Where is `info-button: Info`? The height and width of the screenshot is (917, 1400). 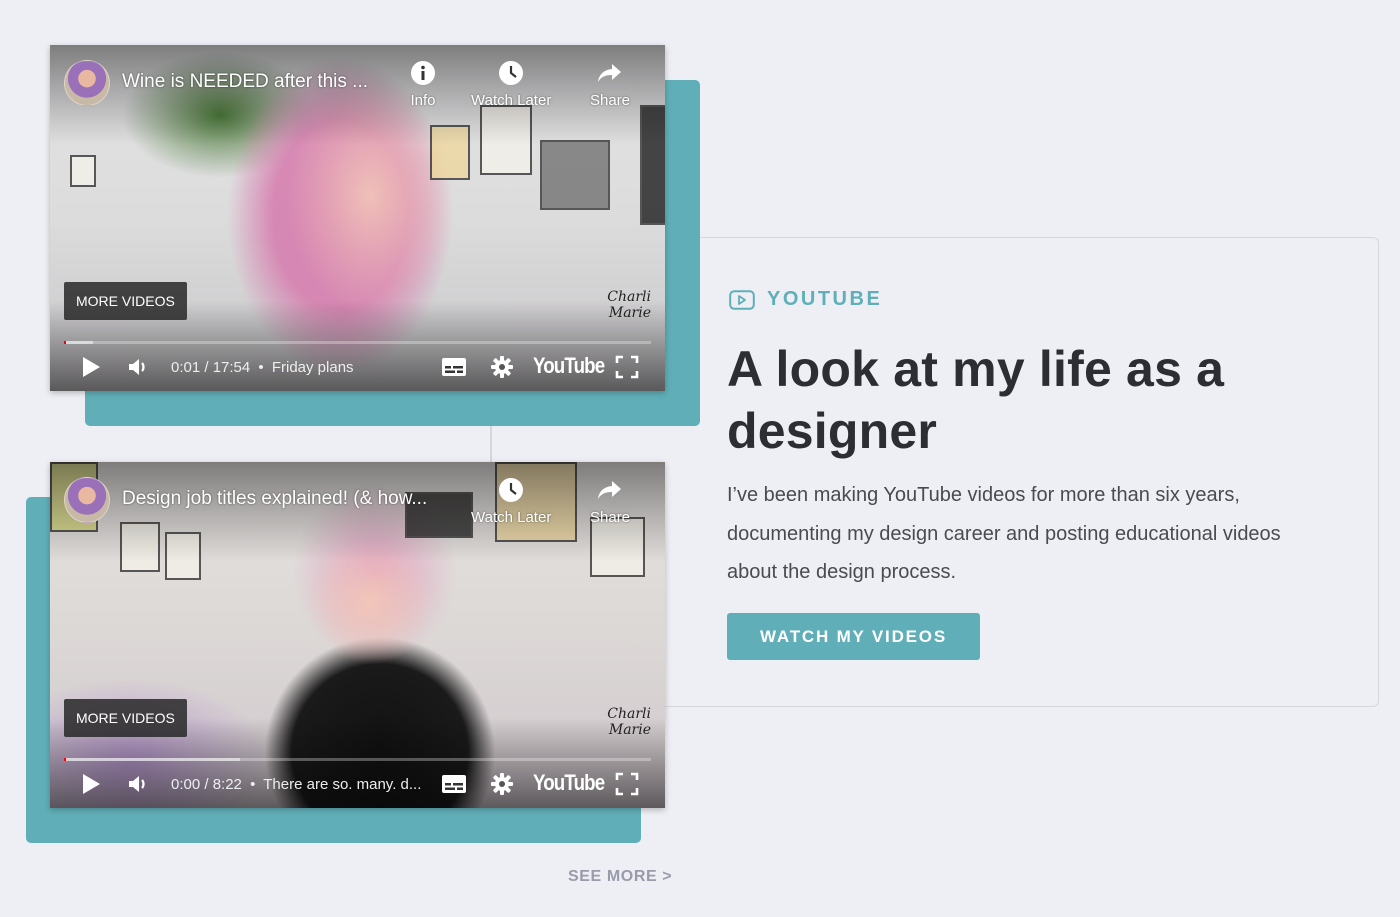 info-button: Info is located at coordinates (423, 84).